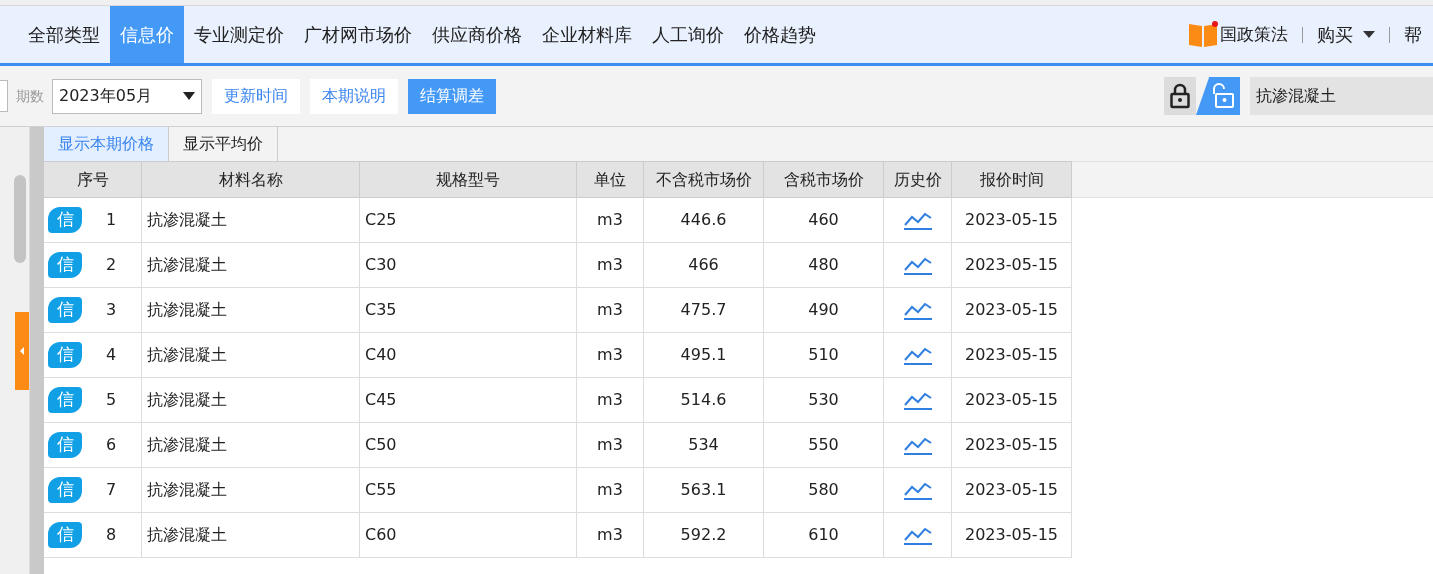 The image size is (1433, 574). What do you see at coordinates (703, 490) in the screenshot?
I see `table-cell-text: 563.1` at bounding box center [703, 490].